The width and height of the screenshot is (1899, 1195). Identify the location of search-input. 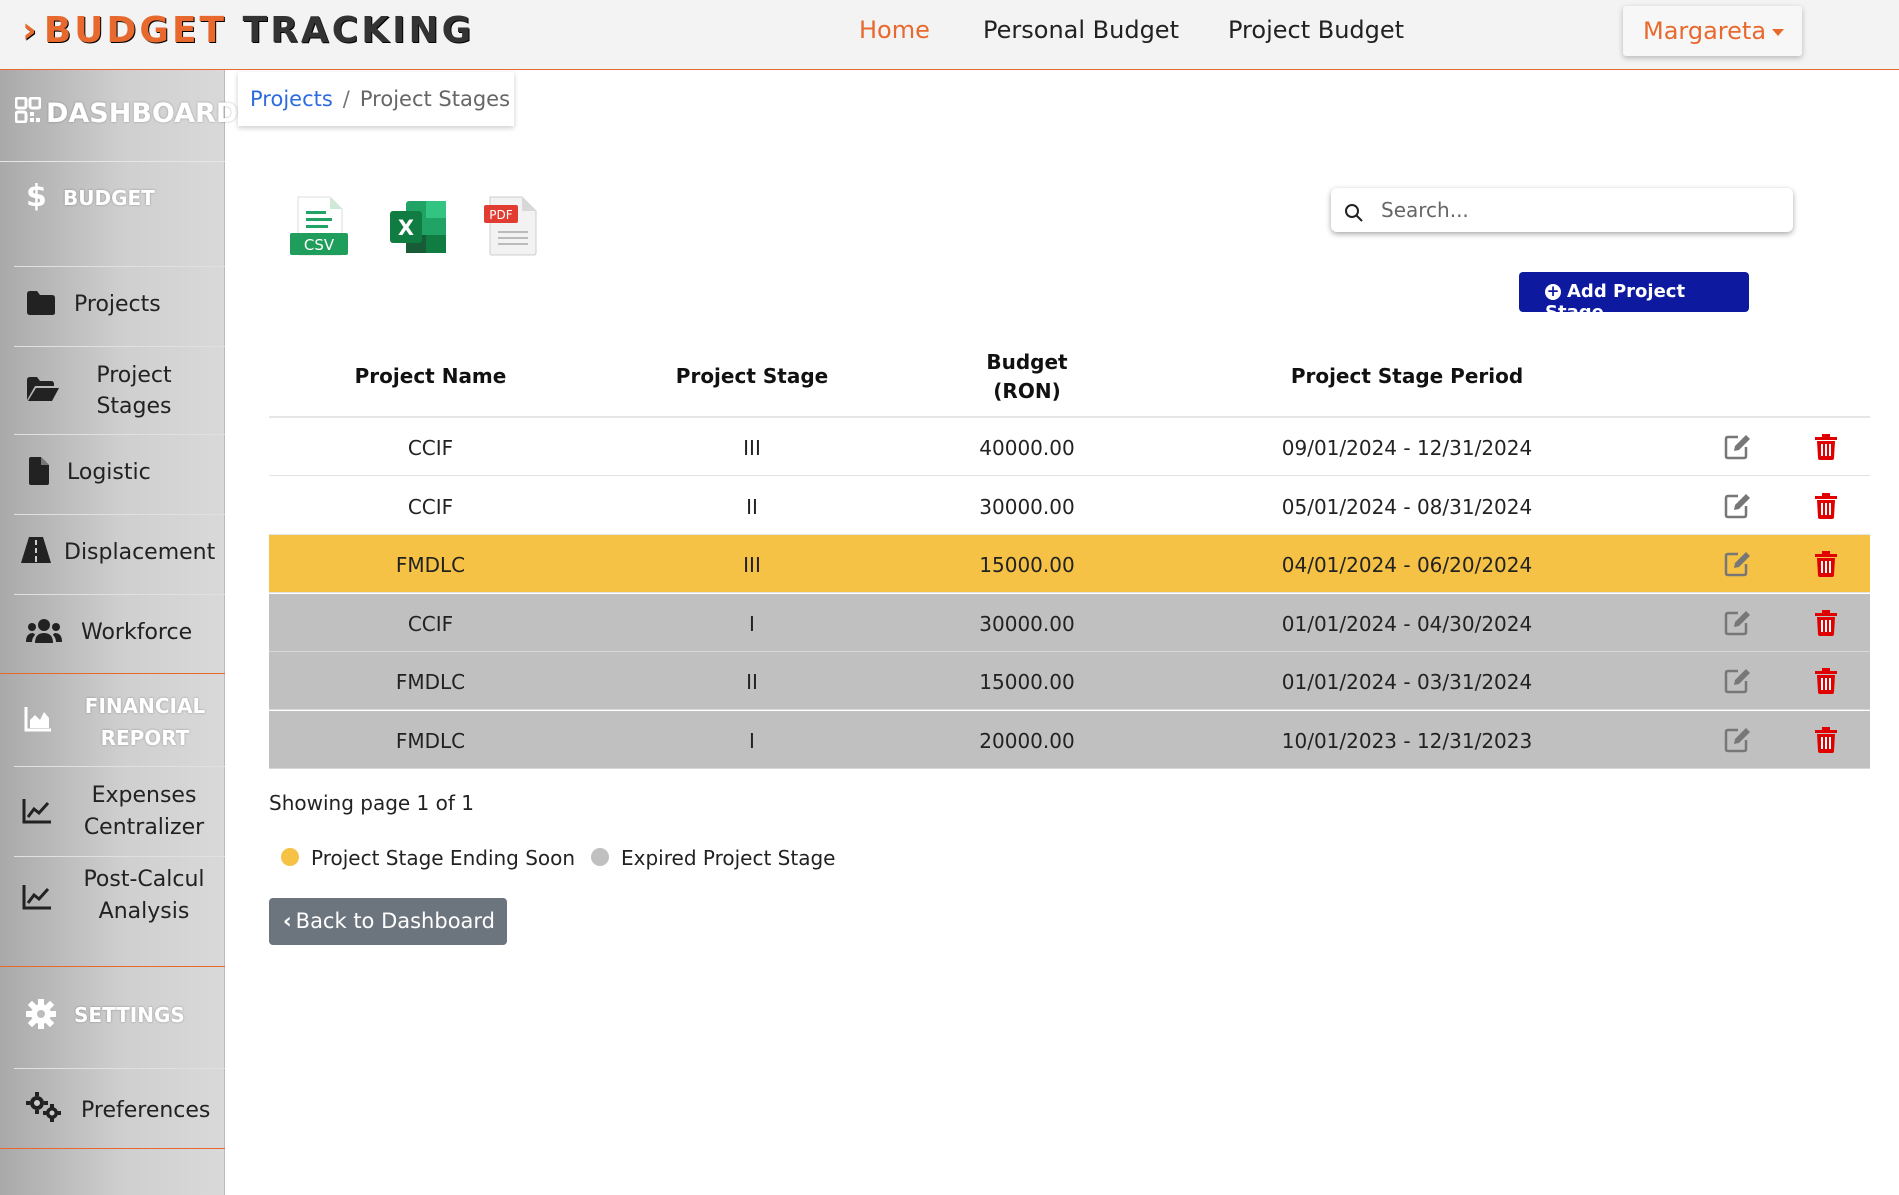
(1581, 210).